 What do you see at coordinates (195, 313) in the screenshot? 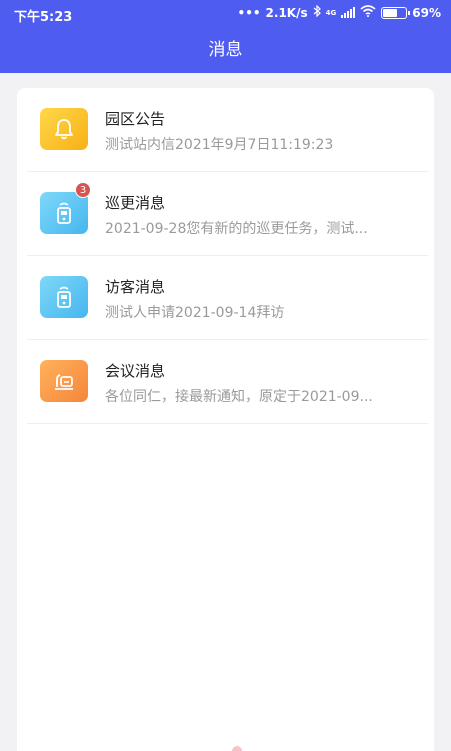
I see `message-preview: 测试人申请2021-09-14拜访` at bounding box center [195, 313].